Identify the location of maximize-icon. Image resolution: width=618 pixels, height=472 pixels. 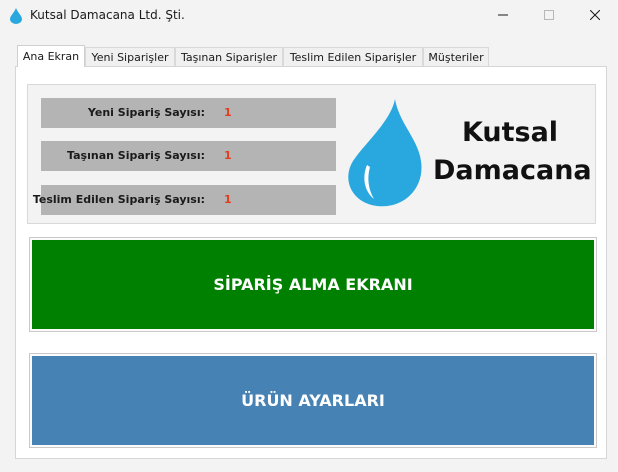
(549, 15).